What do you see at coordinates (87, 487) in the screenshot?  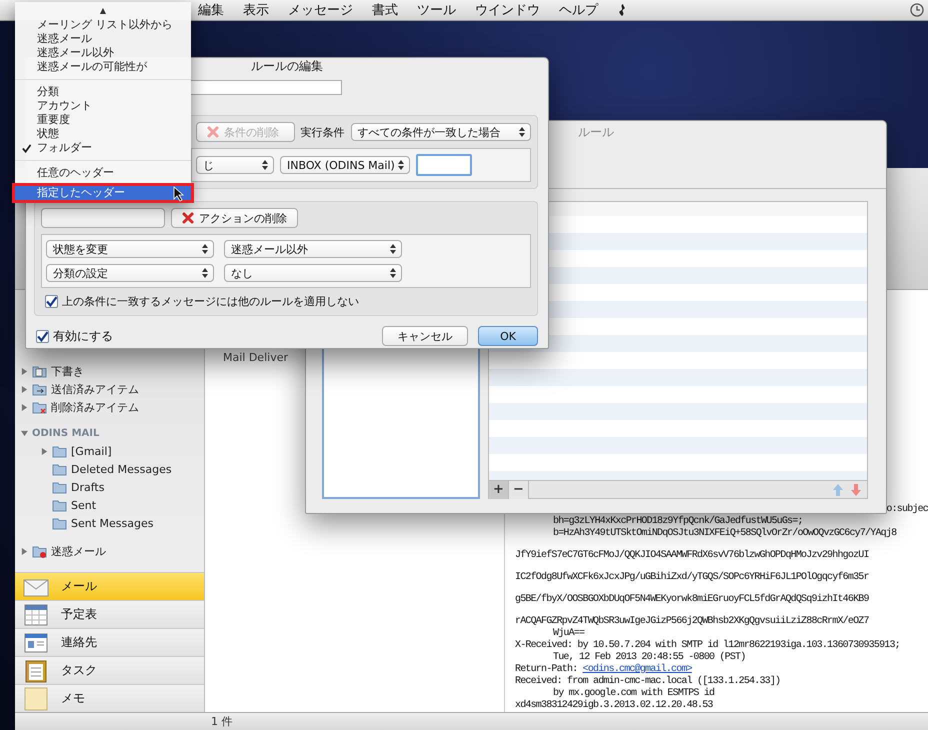 I see `folder-label: Drafts` at bounding box center [87, 487].